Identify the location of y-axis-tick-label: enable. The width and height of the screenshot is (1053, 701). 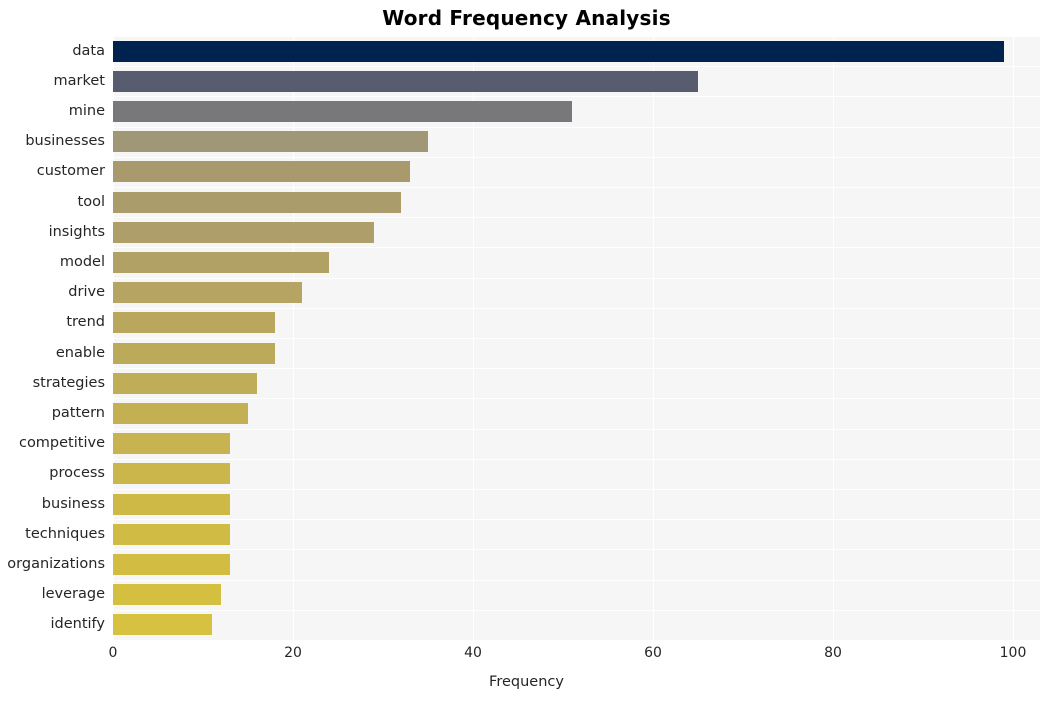
(80, 352).